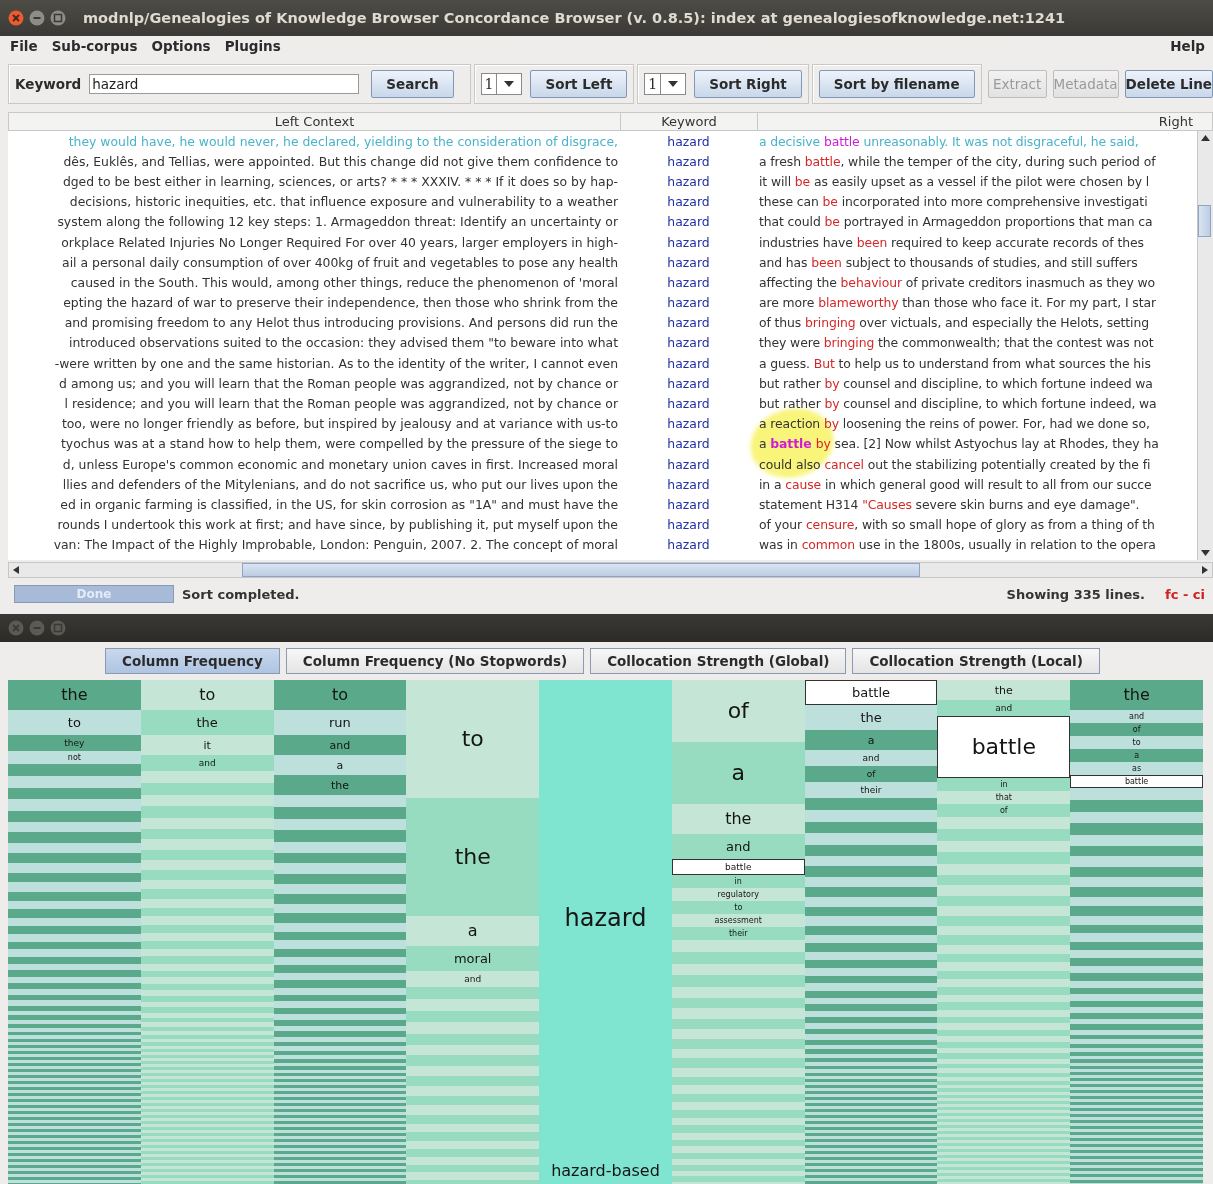  I want to click on vertical-scrollbar, so click(1205, 345).